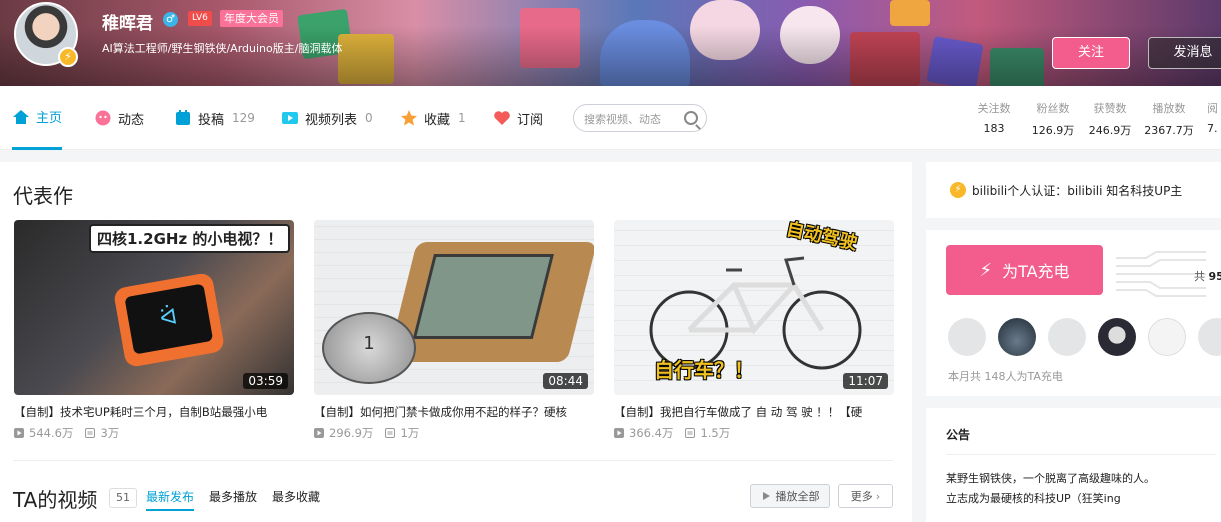  I want to click on certification-bolt-icon: ⚡, so click(958, 190).